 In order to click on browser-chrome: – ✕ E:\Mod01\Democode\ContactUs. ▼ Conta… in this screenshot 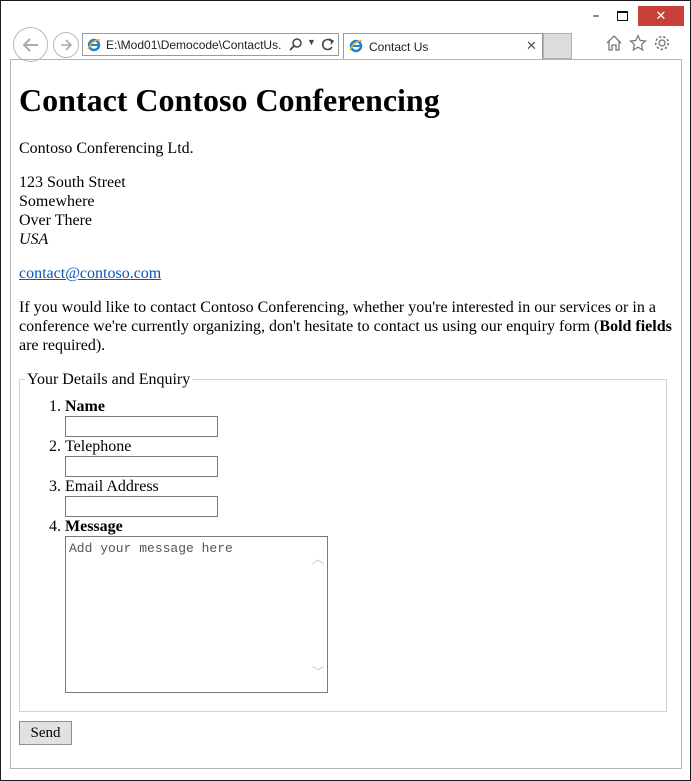, I will do `click(345, 31)`.